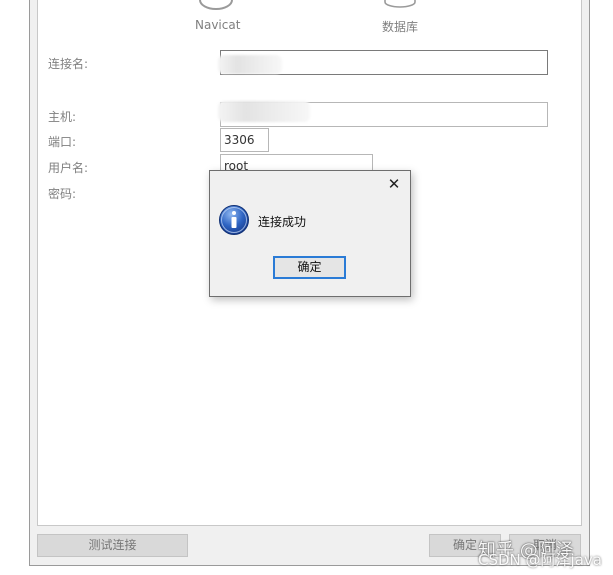 This screenshot has width=613, height=575. Describe the element at coordinates (218, 25) in the screenshot. I see `navicat-type-label: Navicat` at that location.